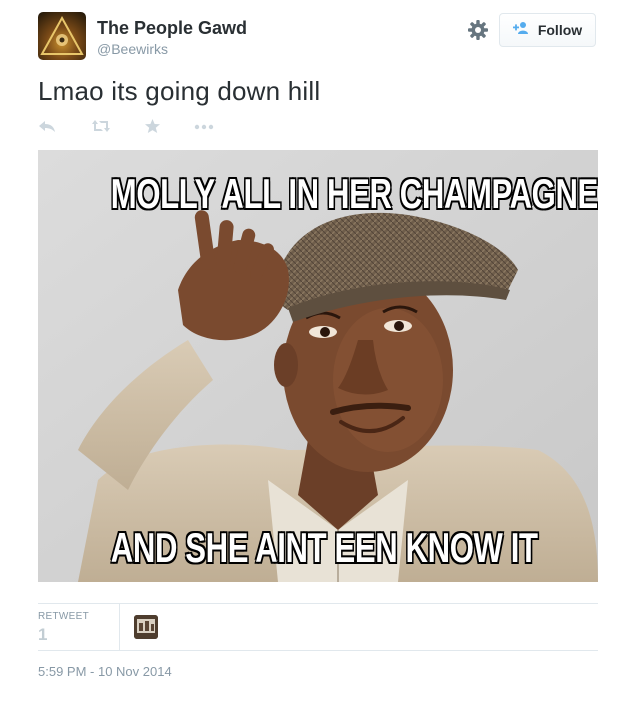  I want to click on retweets-count: 1, so click(42, 635).